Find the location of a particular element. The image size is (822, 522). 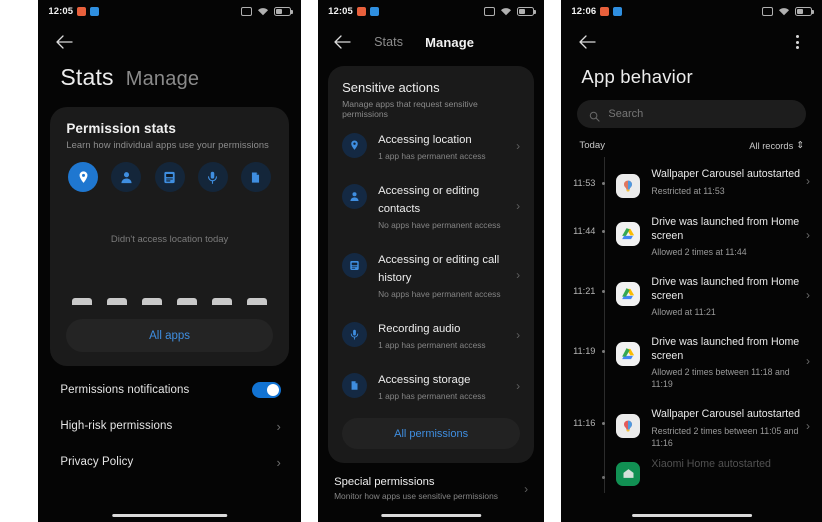

search-placeholder: Search is located at coordinates (626, 114).